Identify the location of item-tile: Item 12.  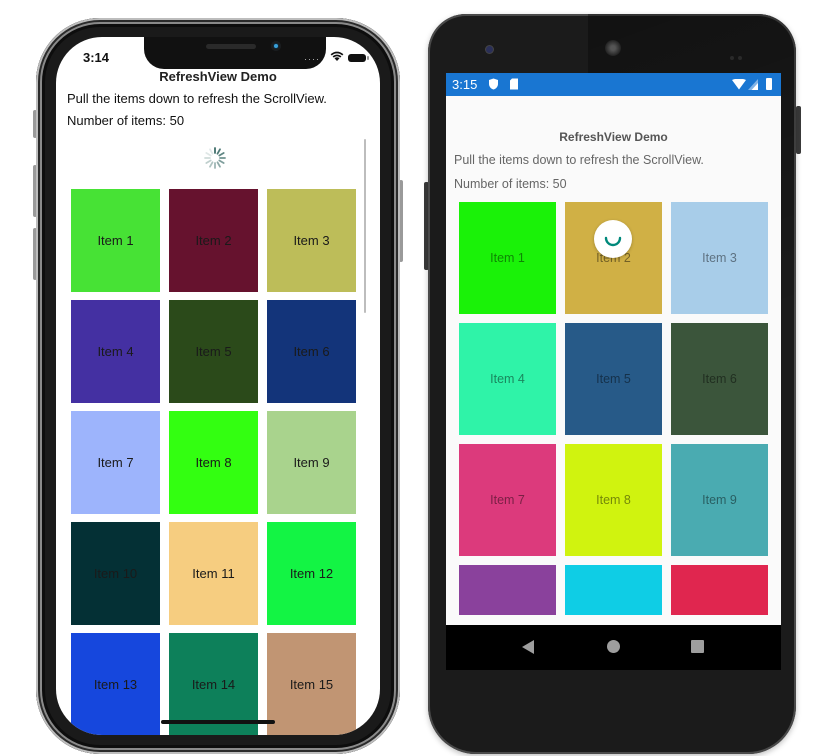
(311, 573).